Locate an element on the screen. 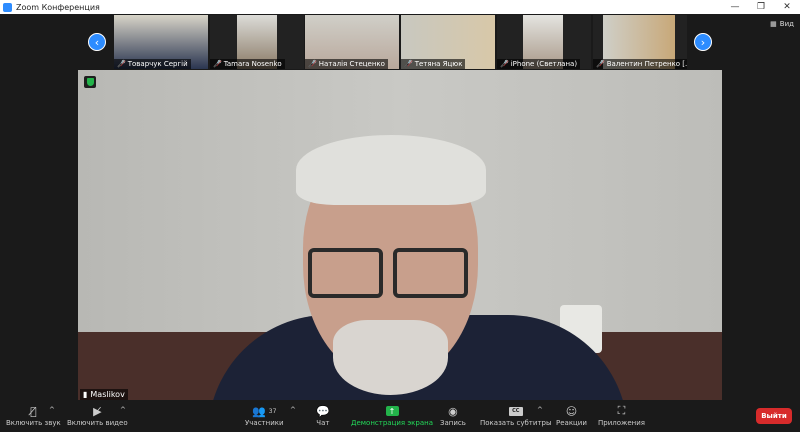 The image size is (800, 432). closed-captions-icon: CC is located at coordinates (515, 411).